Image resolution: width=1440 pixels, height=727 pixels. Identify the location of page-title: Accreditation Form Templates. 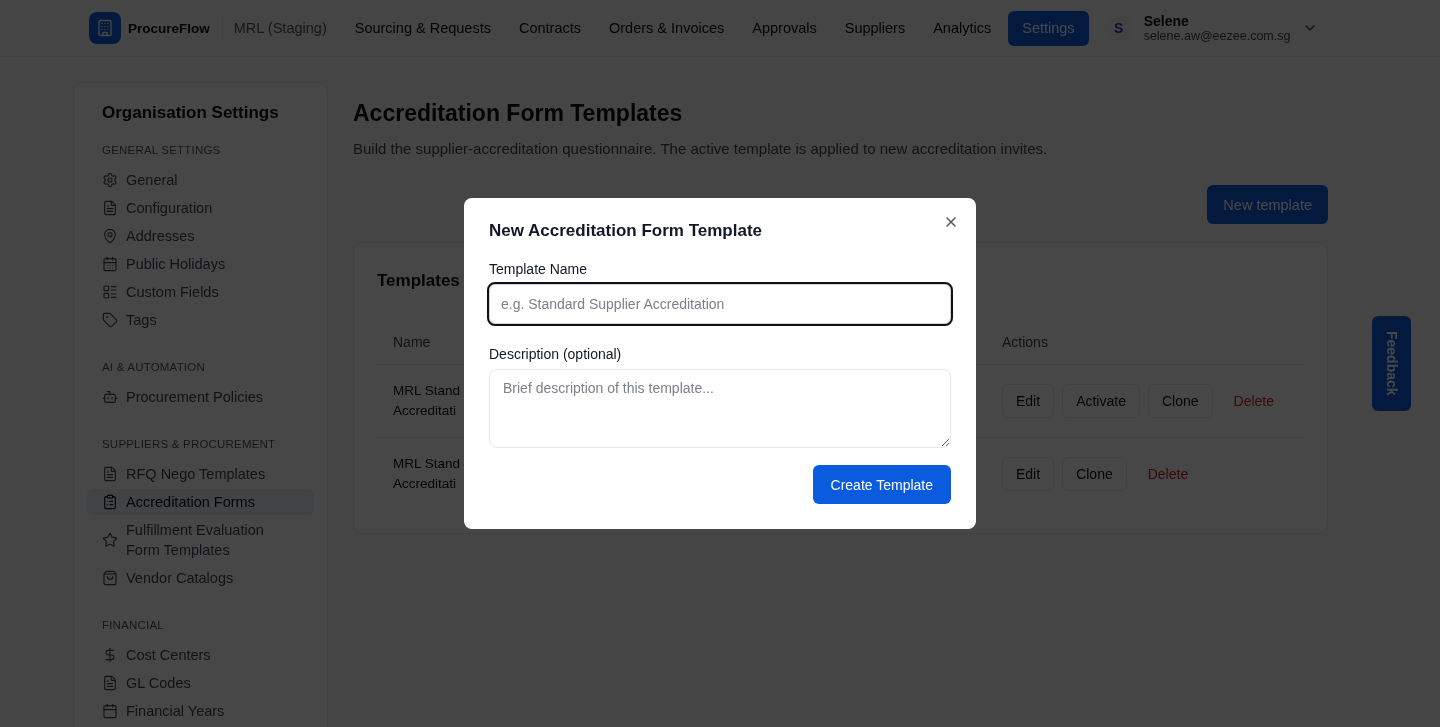
(518, 113).